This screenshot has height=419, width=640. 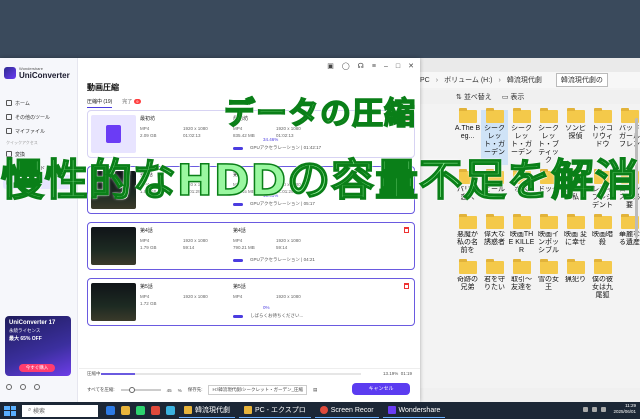 What do you see at coordinates (244, 247) in the screenshot?
I see `output-size: 790.21 MB` at bounding box center [244, 247].